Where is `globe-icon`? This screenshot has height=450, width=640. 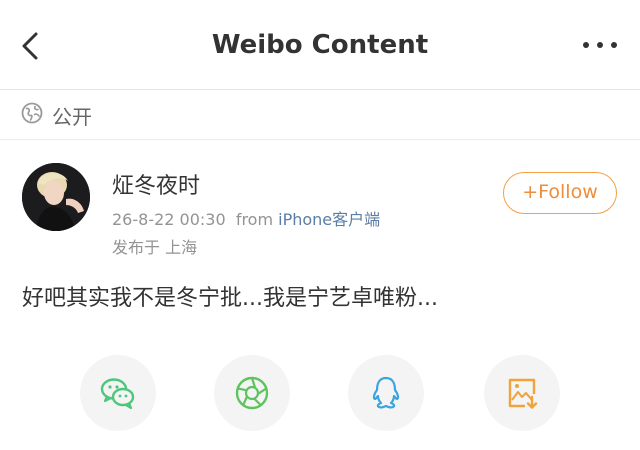
globe-icon is located at coordinates (32, 113).